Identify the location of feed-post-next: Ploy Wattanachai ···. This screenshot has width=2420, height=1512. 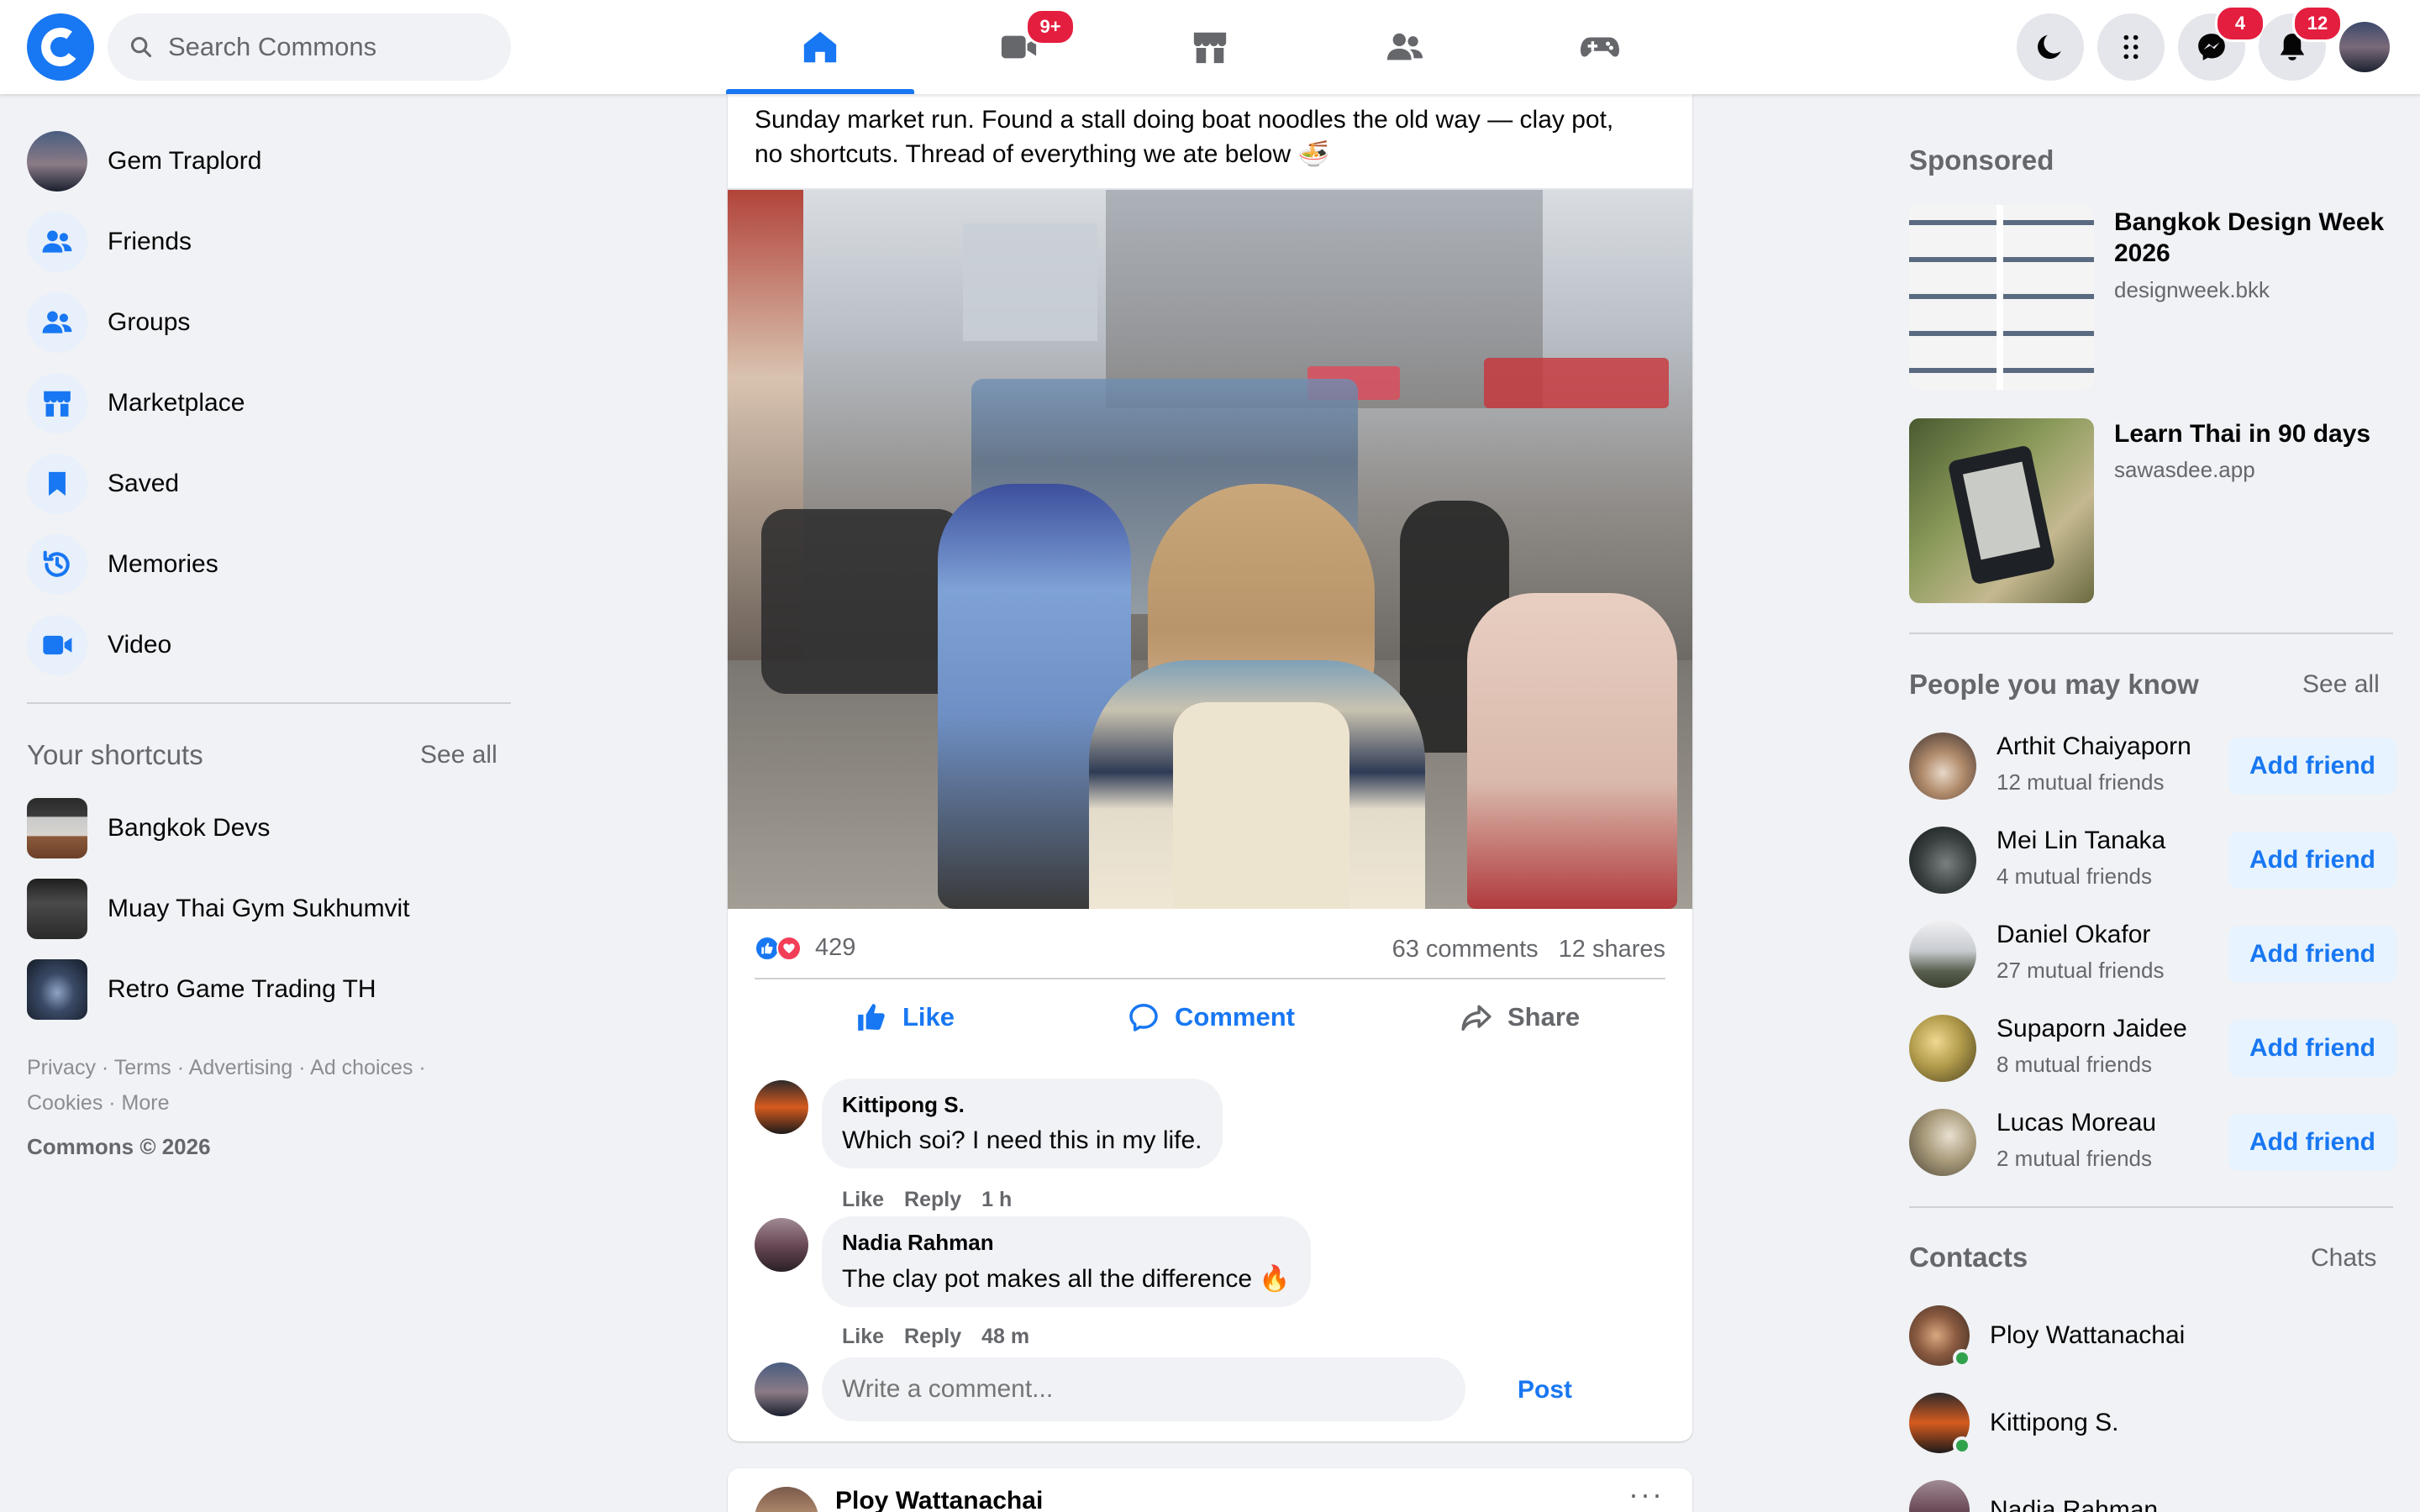
(1210, 1490).